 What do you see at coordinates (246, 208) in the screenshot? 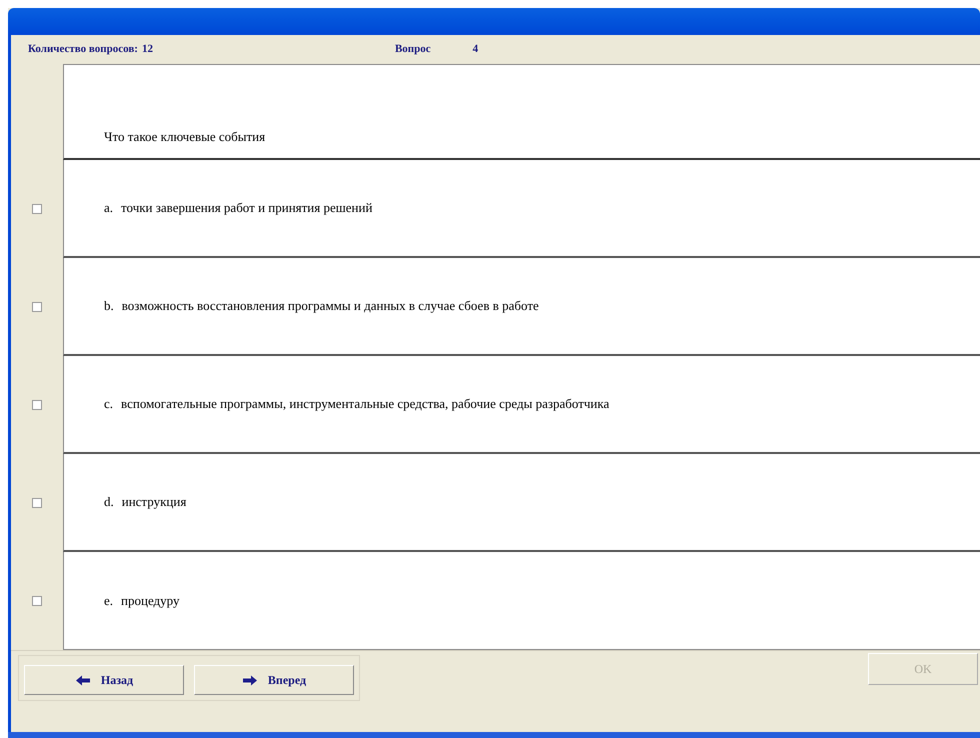
I see `option-text: точки завершения работ и принятия решений` at bounding box center [246, 208].